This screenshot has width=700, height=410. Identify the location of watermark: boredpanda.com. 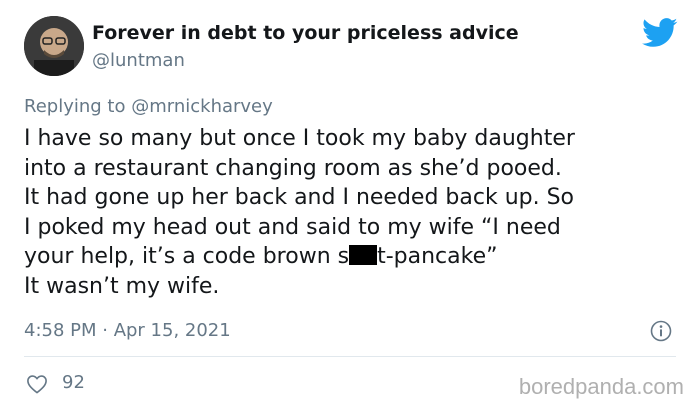
(601, 386).